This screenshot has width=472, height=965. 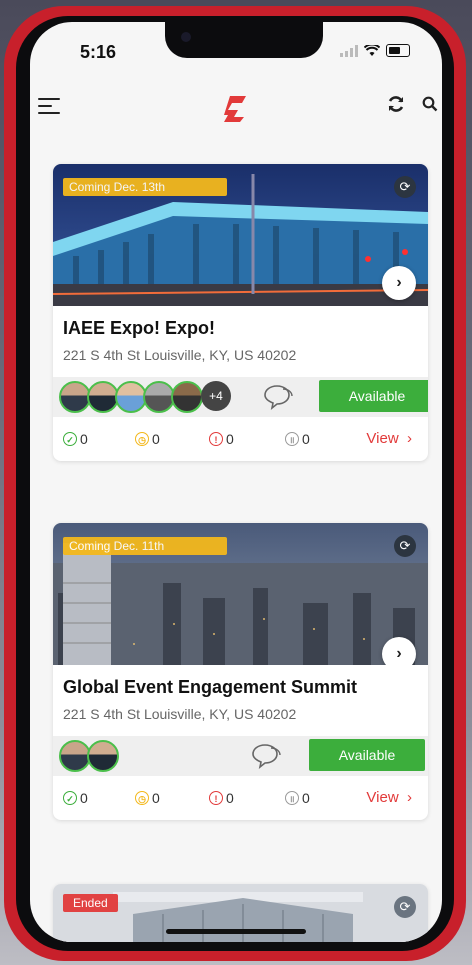 What do you see at coordinates (145, 187) in the screenshot?
I see `status-badge: Coming Dec. 13th` at bounding box center [145, 187].